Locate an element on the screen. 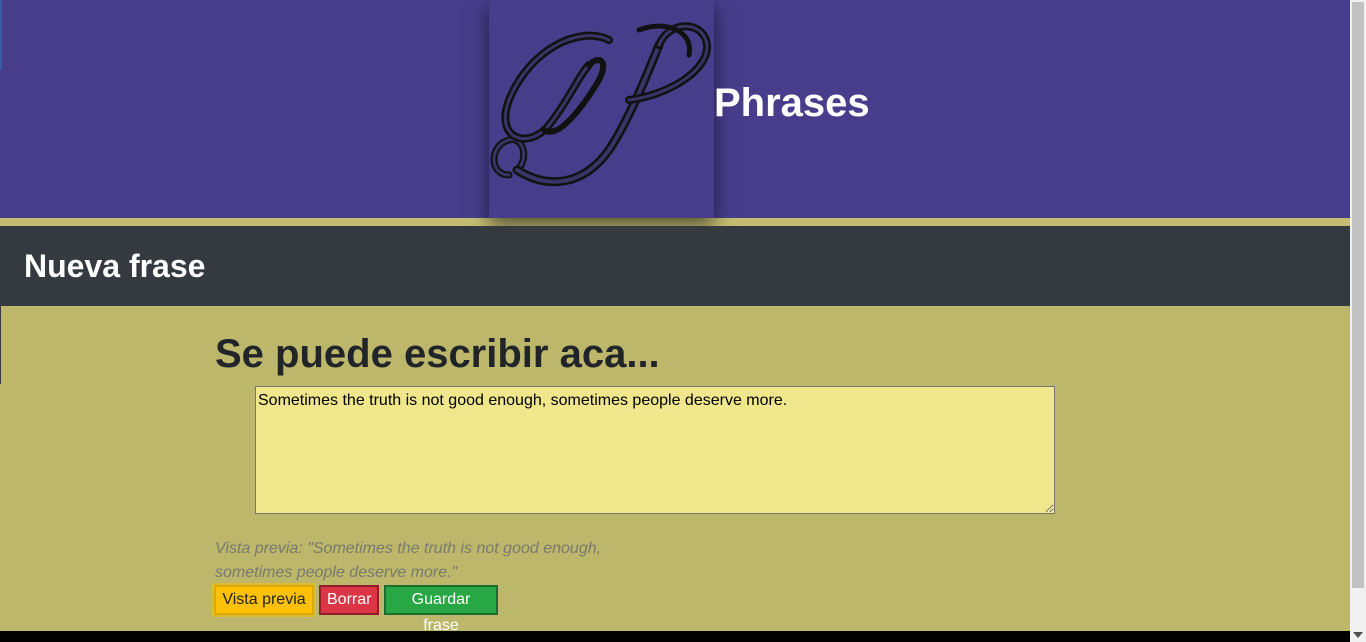 This screenshot has width=1366, height=642. brand-title: Phrases is located at coordinates (792, 103).